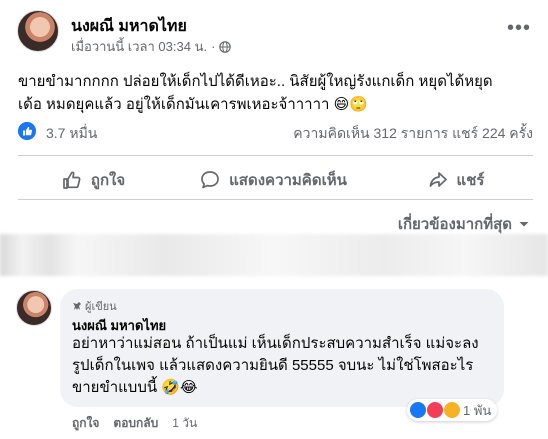  Describe the element at coordinates (108, 180) in the screenshot. I see `like-button-label: ถูกใจ` at that location.